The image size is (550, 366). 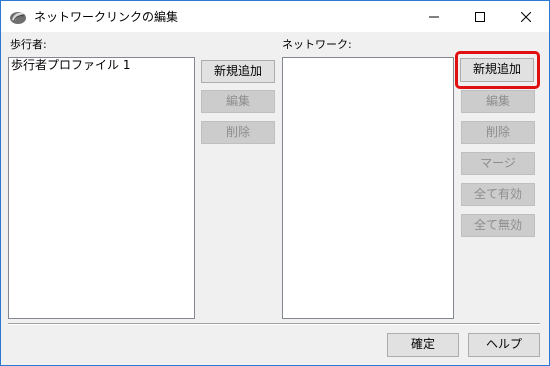 I want to click on pedestrian-add-button: 新規追加, so click(x=238, y=71).